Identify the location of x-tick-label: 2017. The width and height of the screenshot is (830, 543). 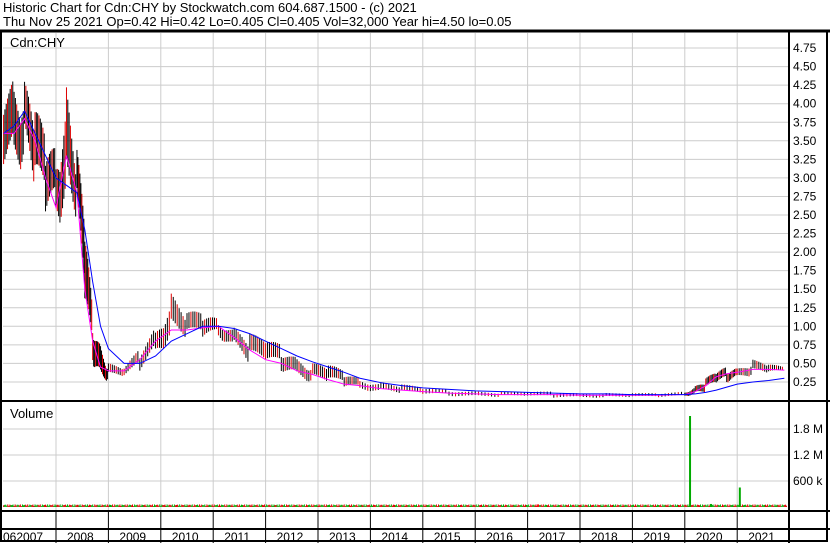
(552, 536).